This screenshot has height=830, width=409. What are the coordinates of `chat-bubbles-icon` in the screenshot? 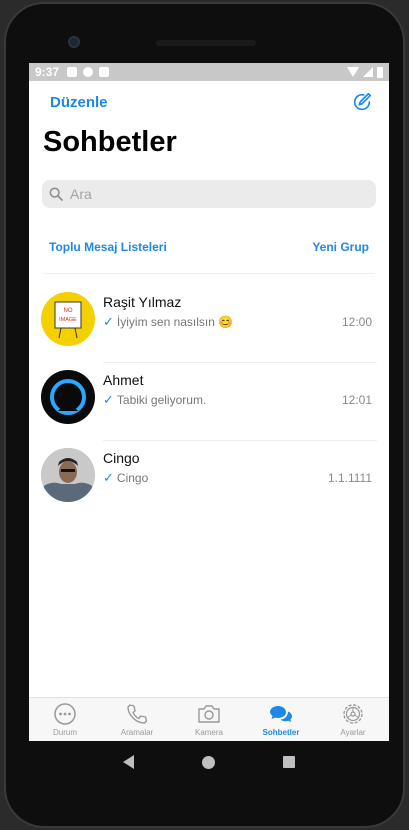 It's located at (281, 714).